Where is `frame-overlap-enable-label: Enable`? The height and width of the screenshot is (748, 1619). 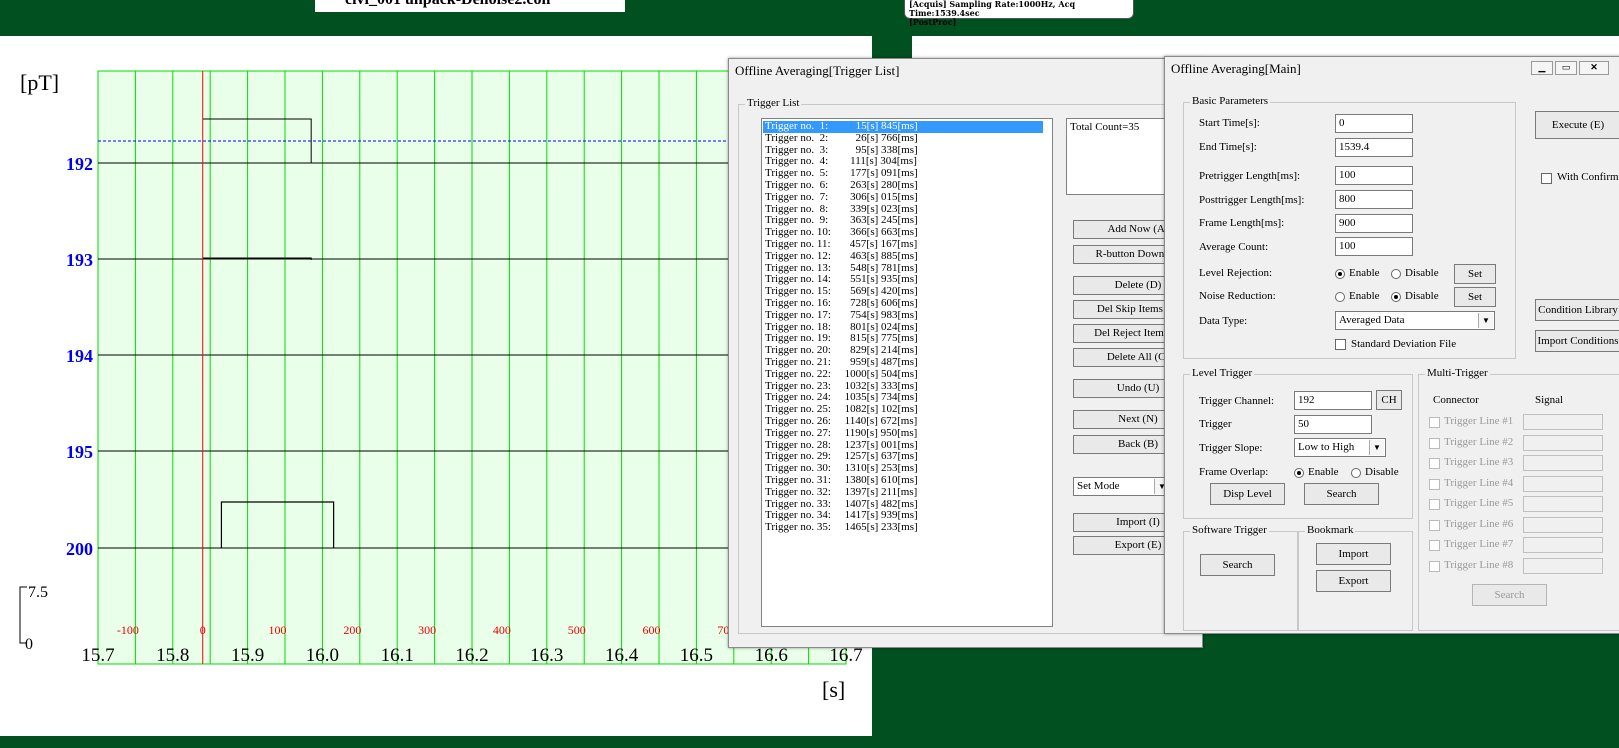
frame-overlap-enable-label: Enable is located at coordinates (1323, 472).